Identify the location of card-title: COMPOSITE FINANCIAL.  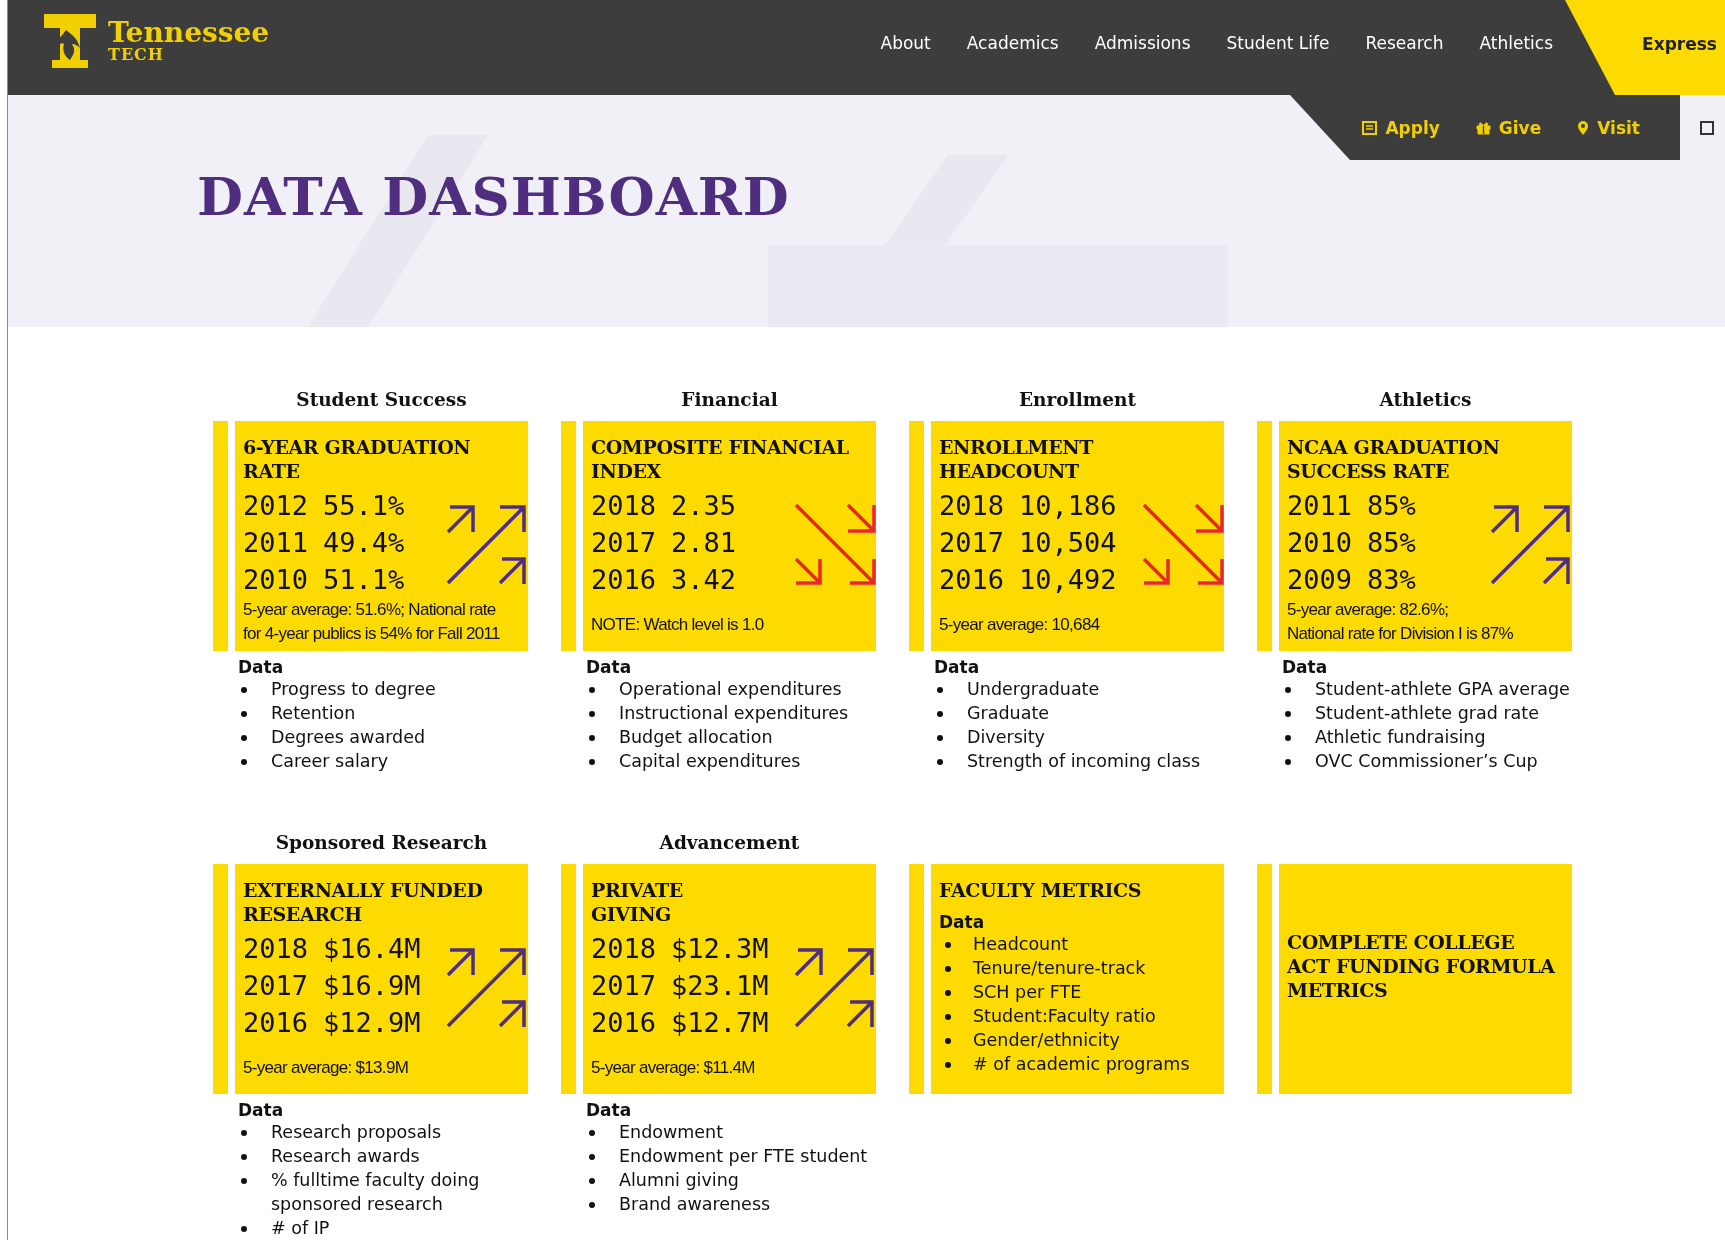
(720, 447).